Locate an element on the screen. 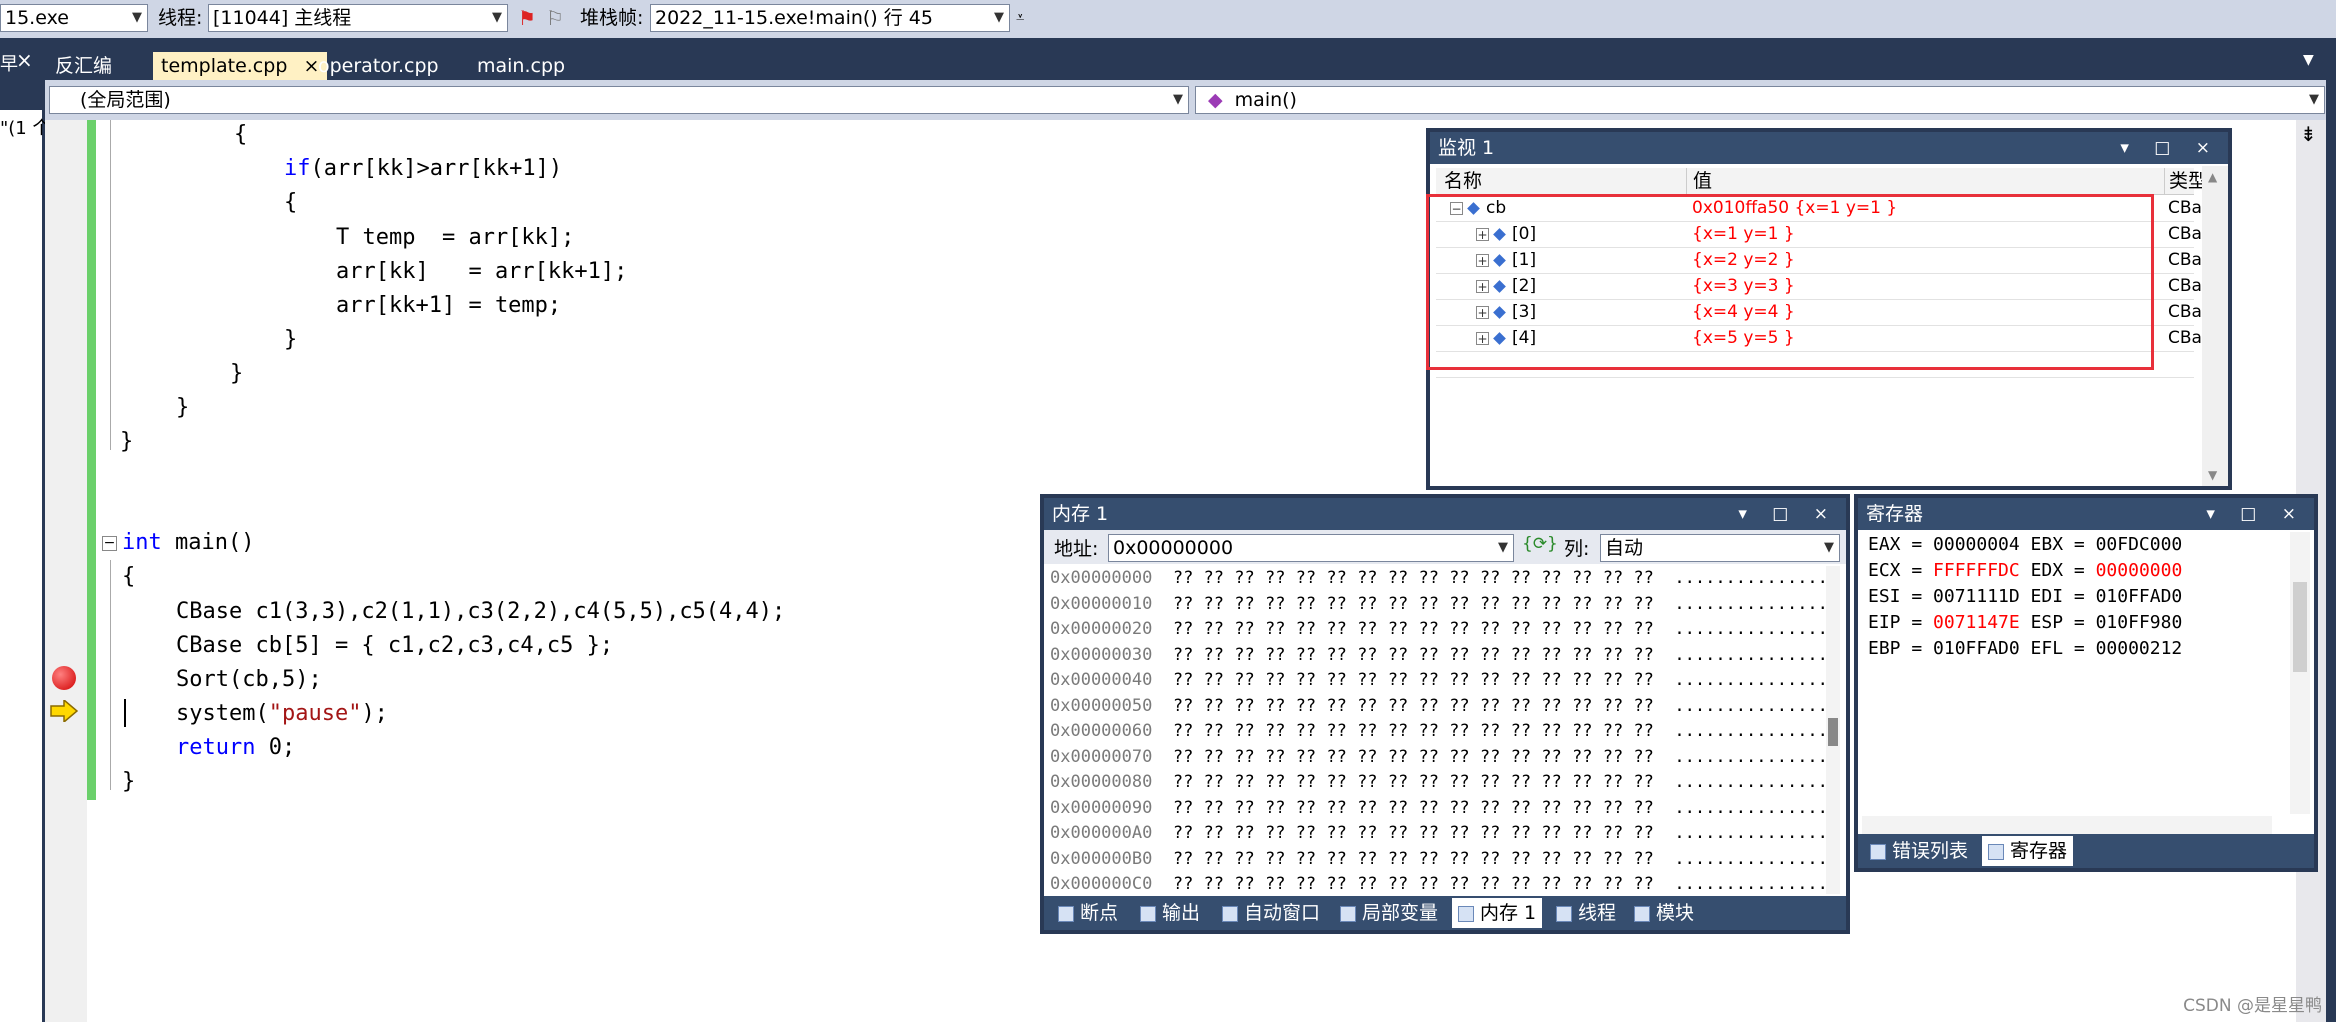 The height and width of the screenshot is (1022, 2336). tab-autos: 自动窗口 is located at coordinates (1271, 913).